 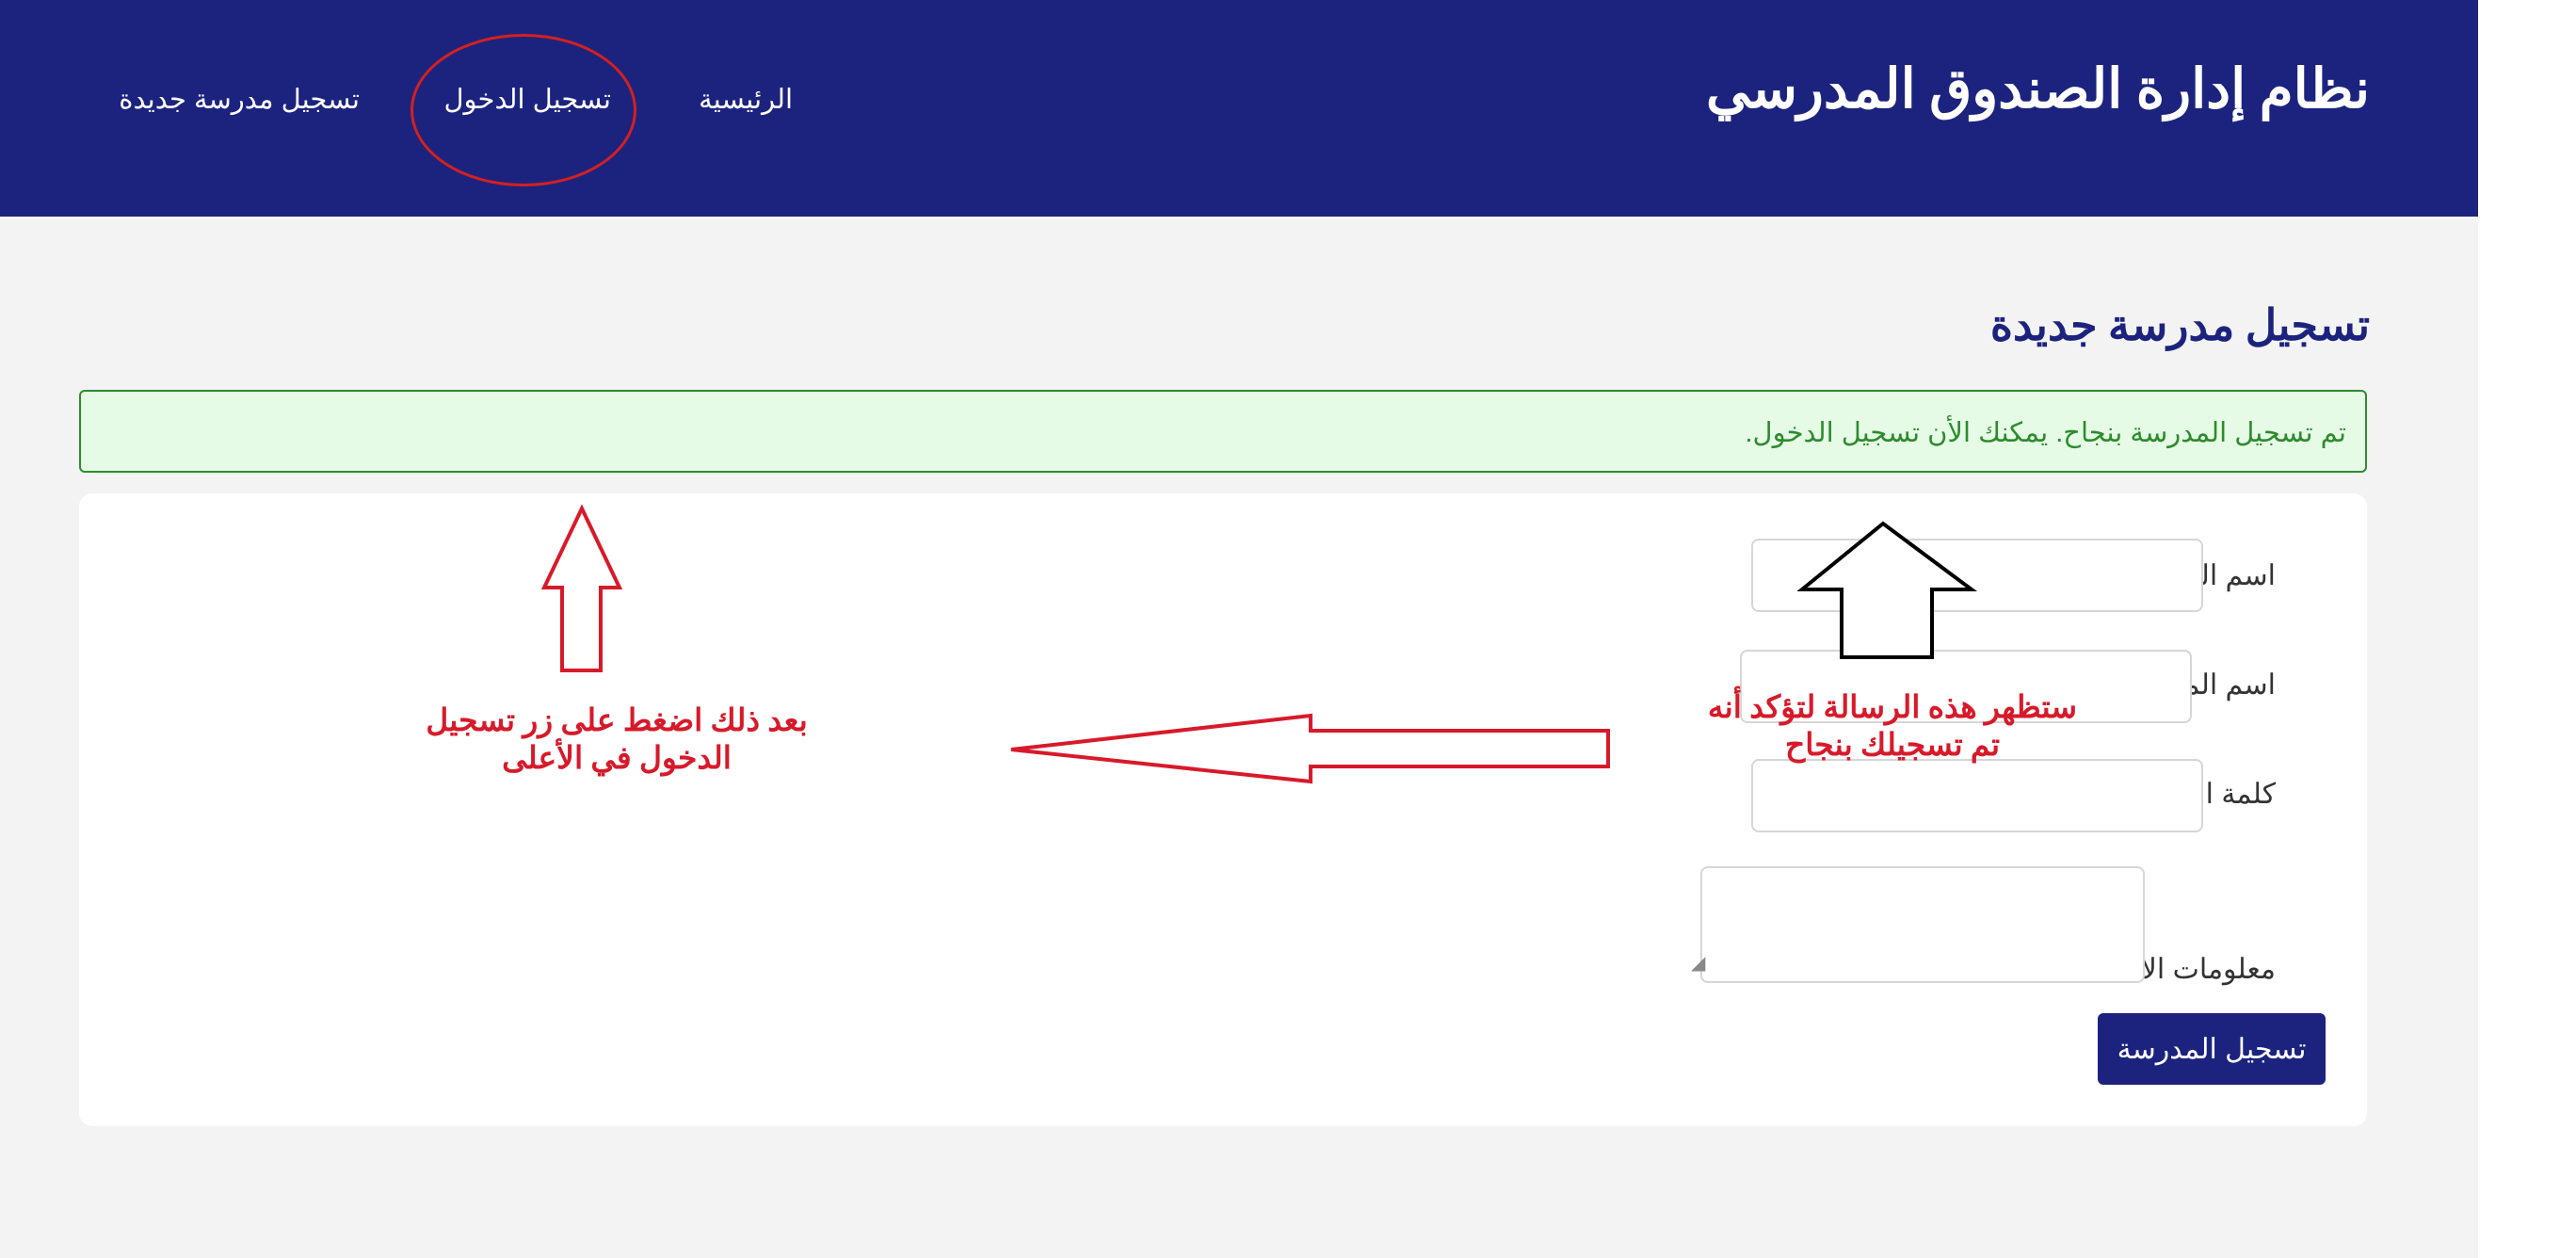 What do you see at coordinates (1799, 622) in the screenshot?
I see `arrow-up-black-icon` at bounding box center [1799, 622].